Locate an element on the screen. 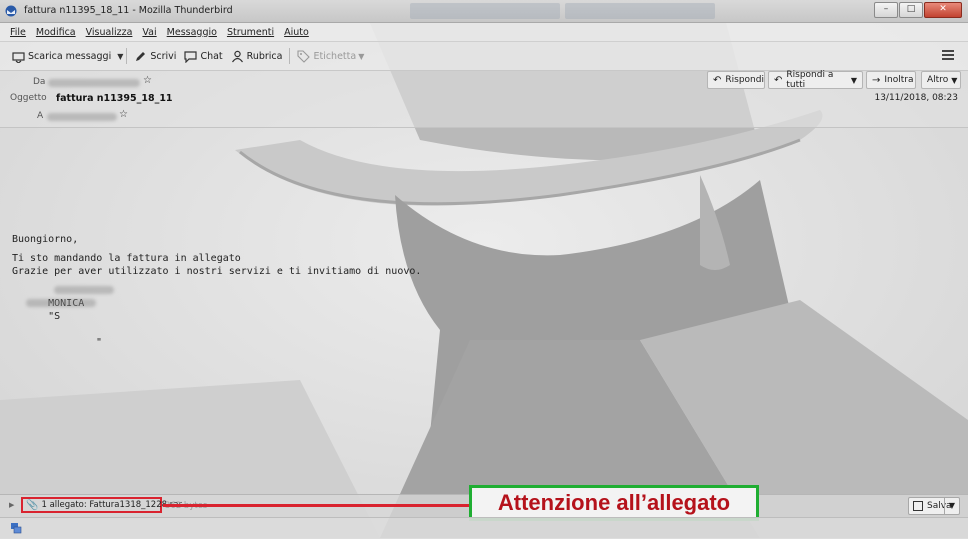  network-status-icon is located at coordinates (16, 528).